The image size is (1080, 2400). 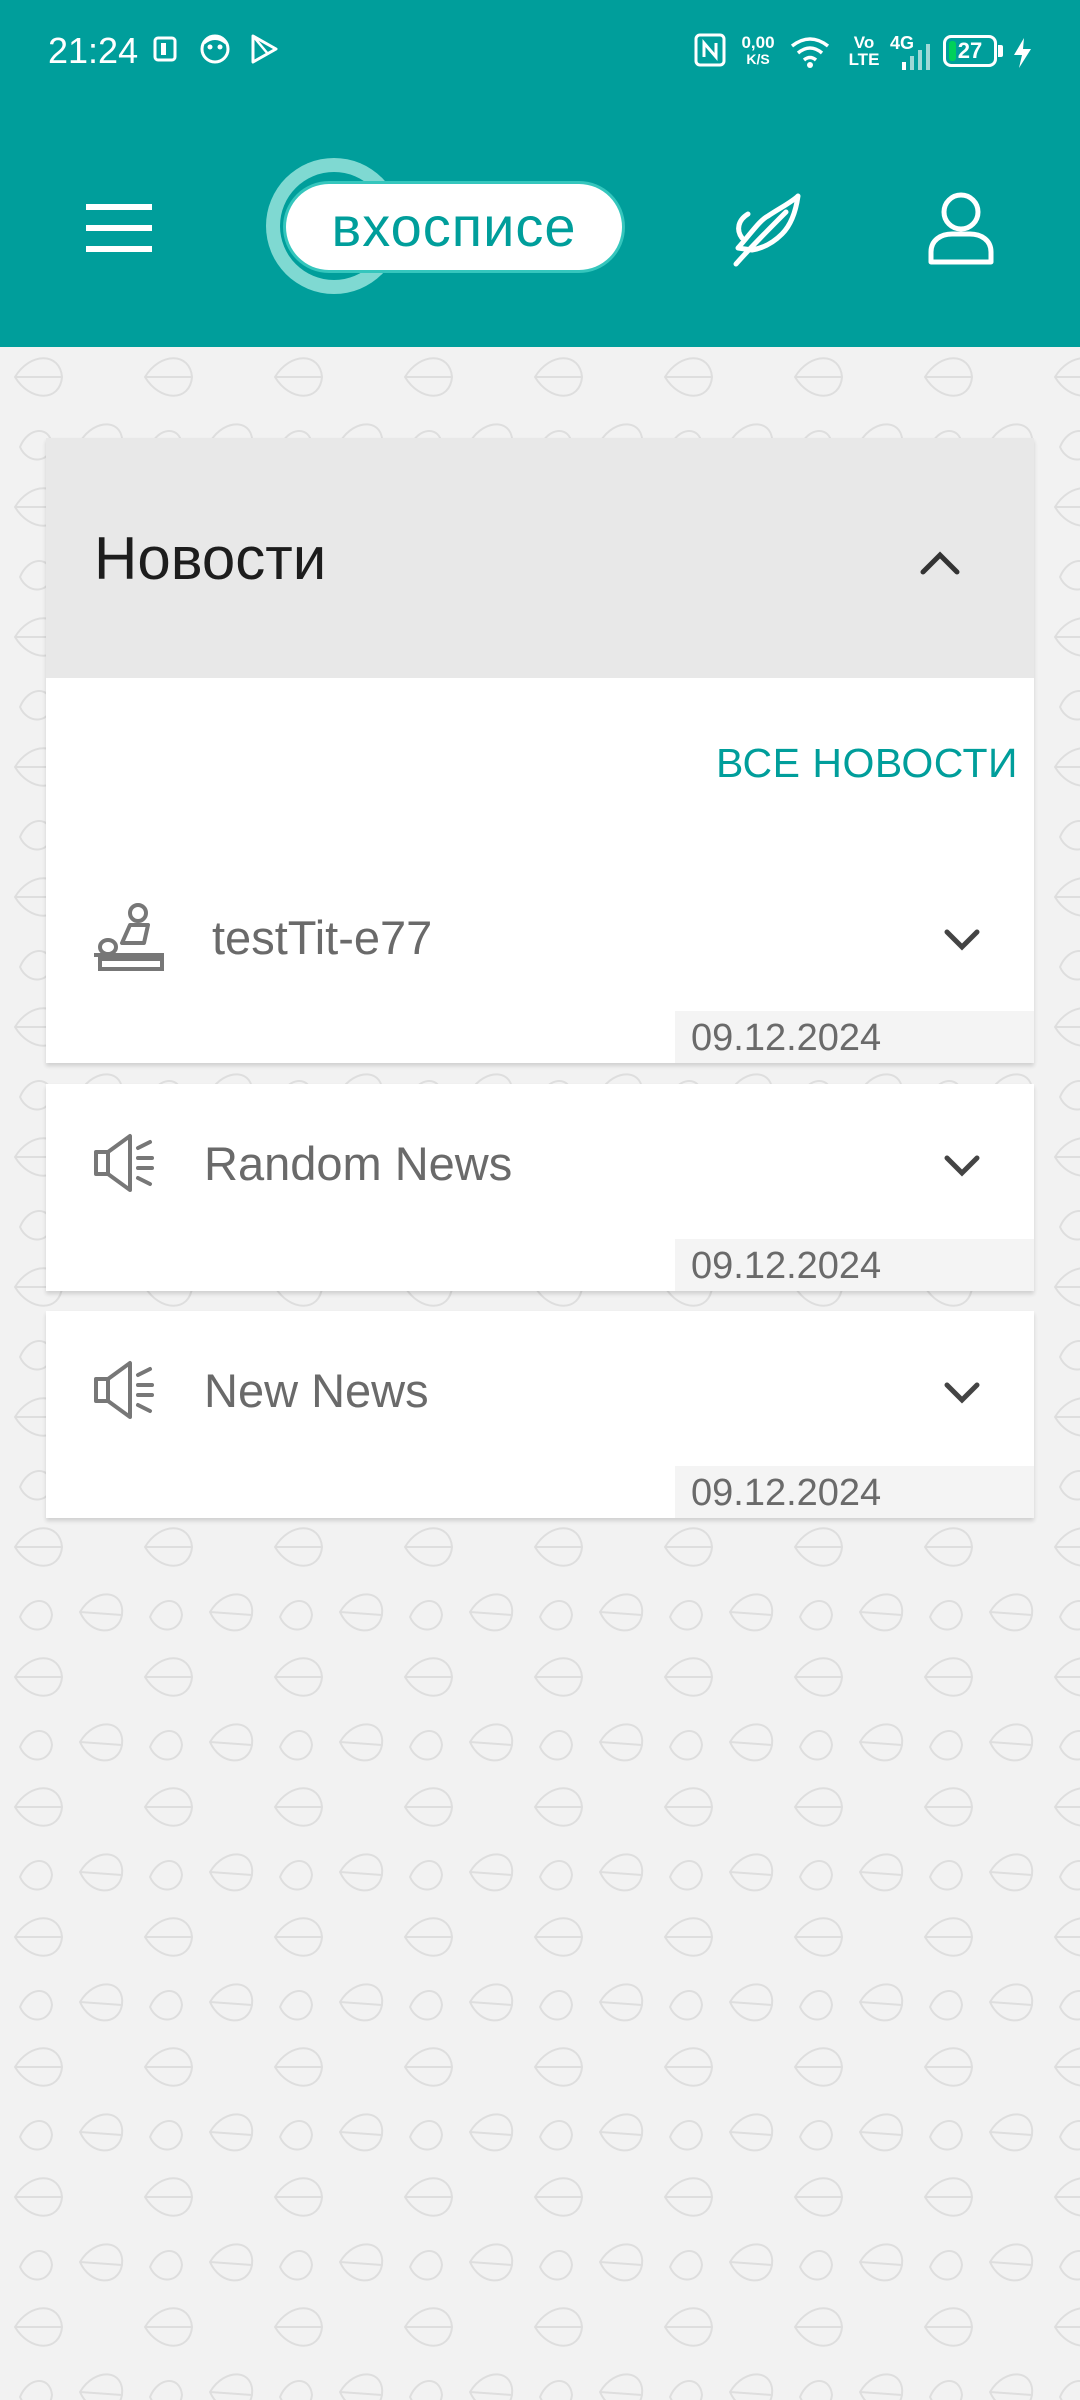 I want to click on all-news-link: ВСЕ НОВОСТИ, so click(x=867, y=763).